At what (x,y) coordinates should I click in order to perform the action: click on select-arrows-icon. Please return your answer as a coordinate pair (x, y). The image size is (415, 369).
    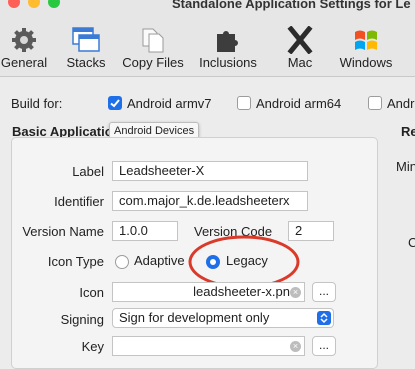
    Looking at the image, I should click on (324, 318).